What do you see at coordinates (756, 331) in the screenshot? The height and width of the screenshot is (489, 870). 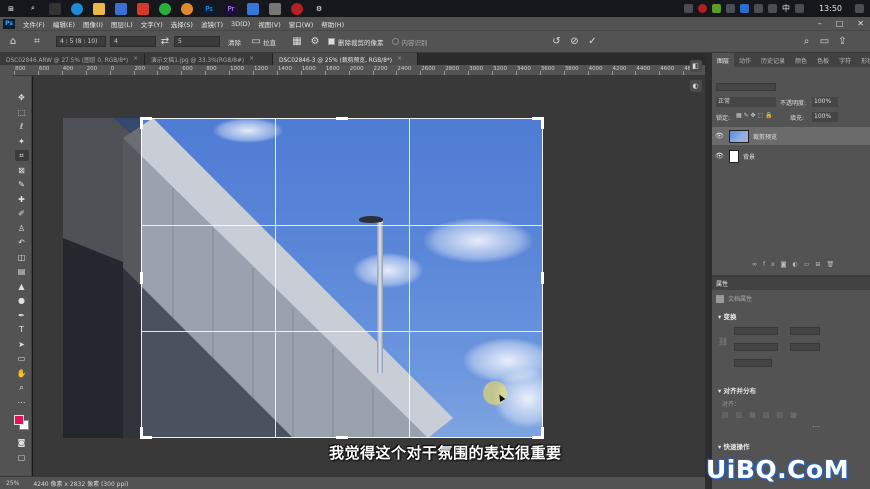 I see `width-field` at bounding box center [756, 331].